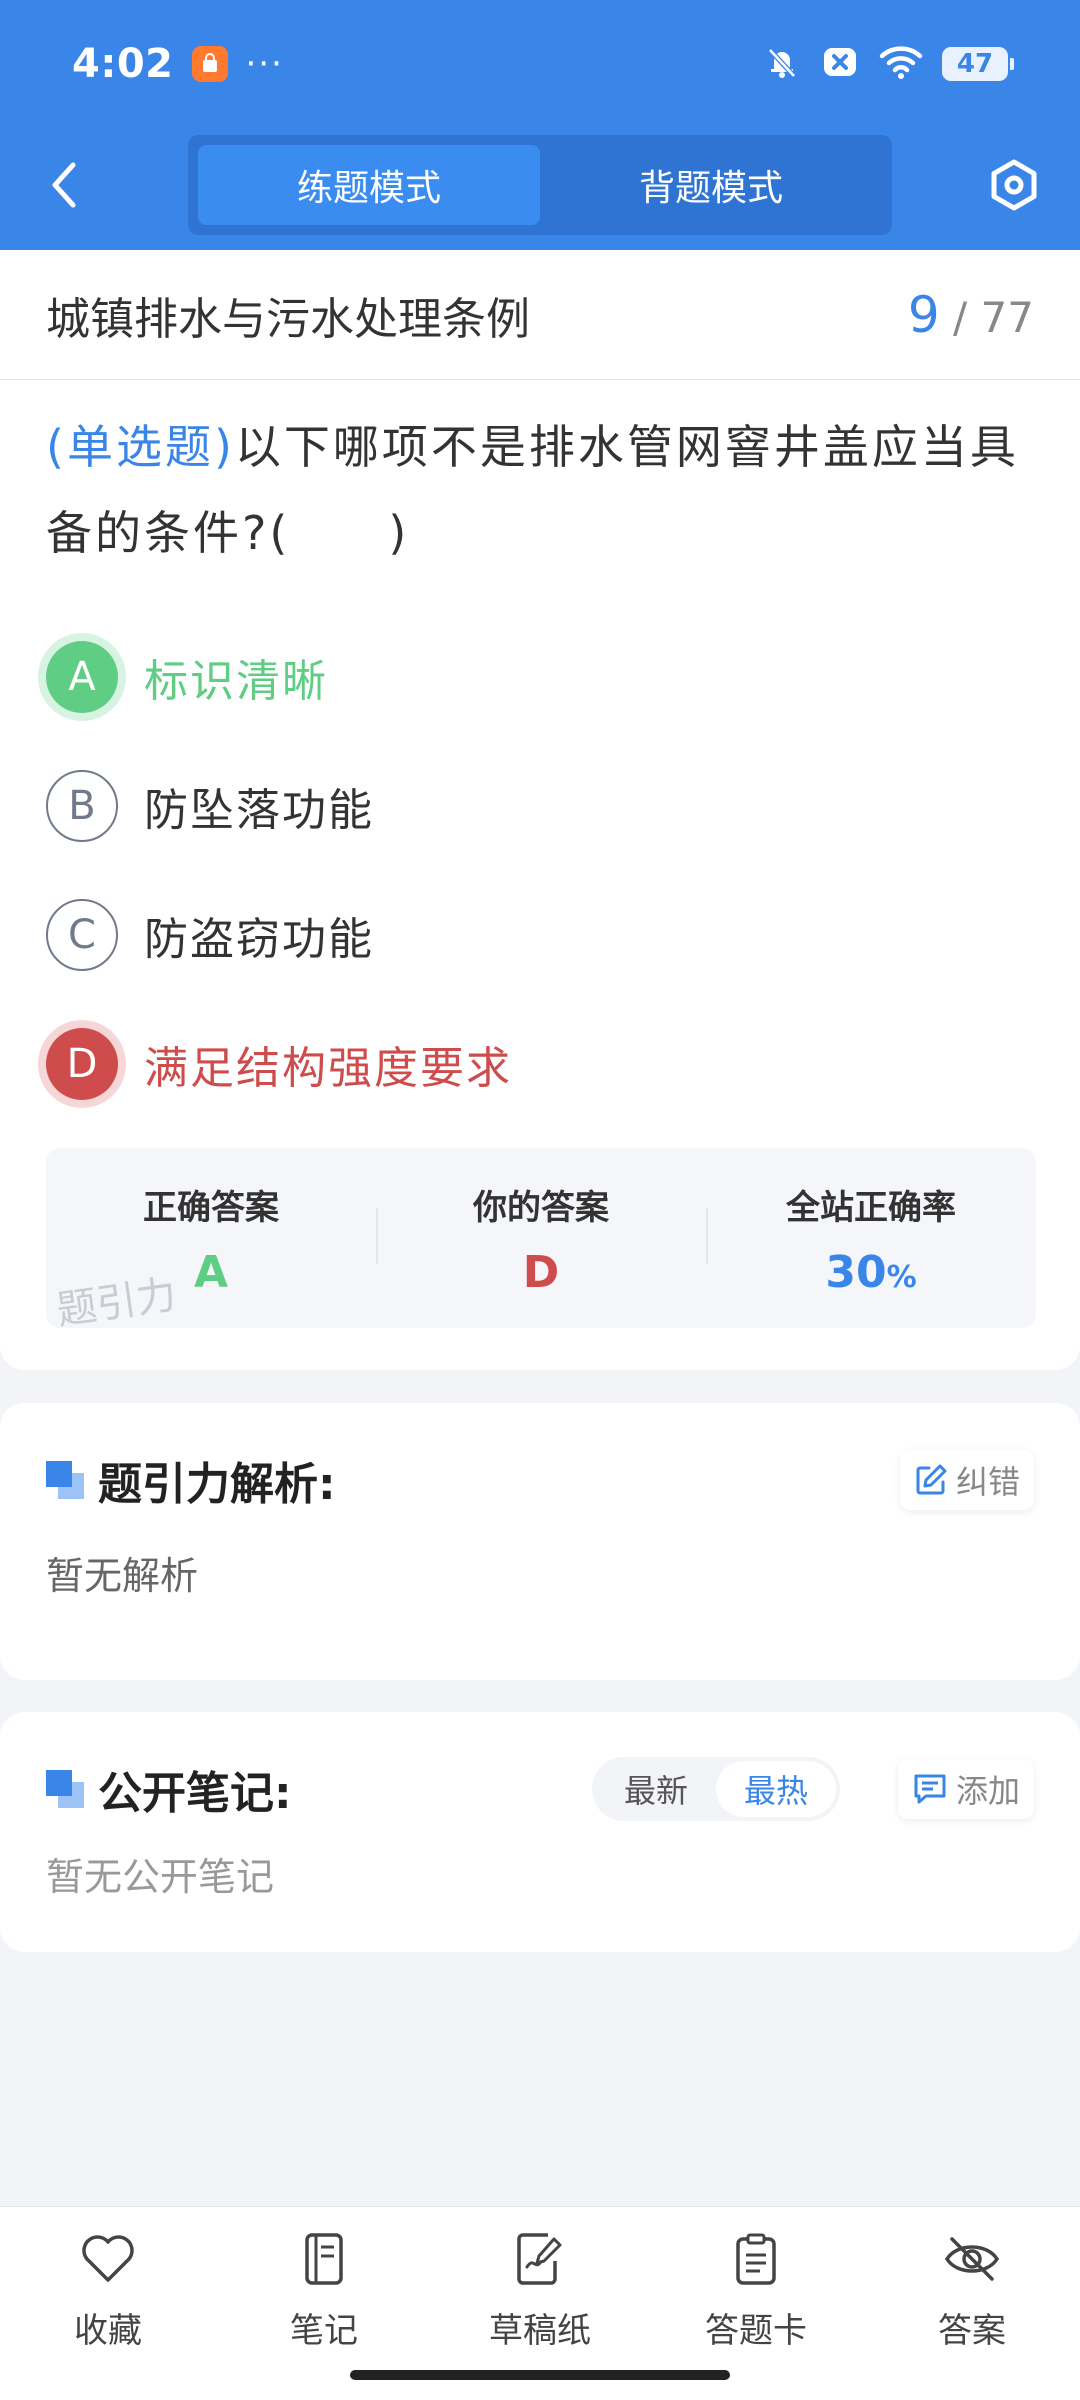  I want to click on option-a-badge: A, so click(82, 676).